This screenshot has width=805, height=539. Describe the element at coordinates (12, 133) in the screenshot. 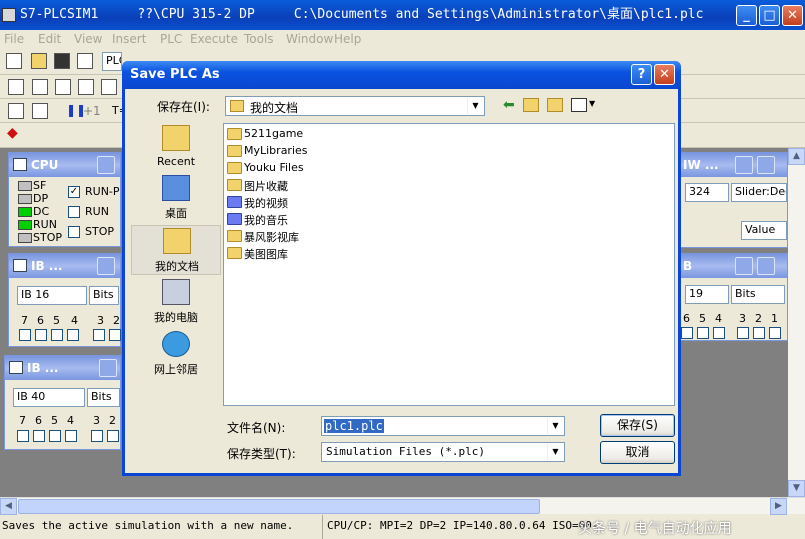

I see `pin-icon: ◆` at that location.